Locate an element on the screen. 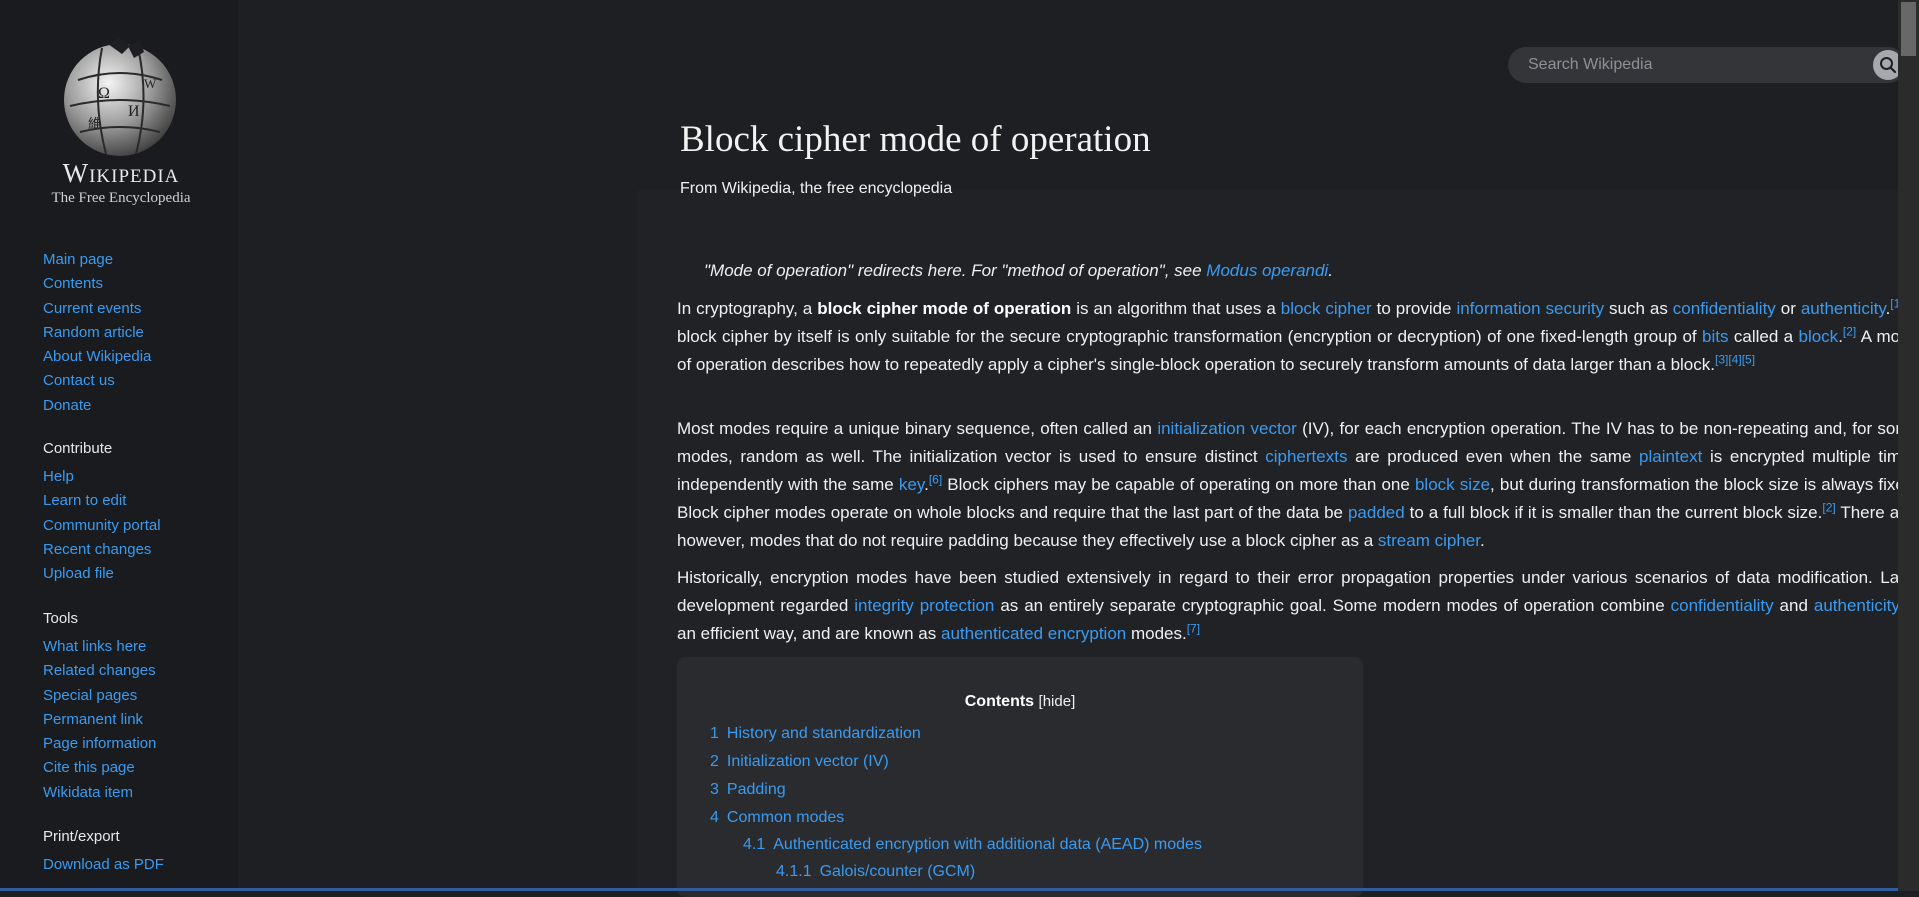  toc-number: 1 is located at coordinates (714, 733).